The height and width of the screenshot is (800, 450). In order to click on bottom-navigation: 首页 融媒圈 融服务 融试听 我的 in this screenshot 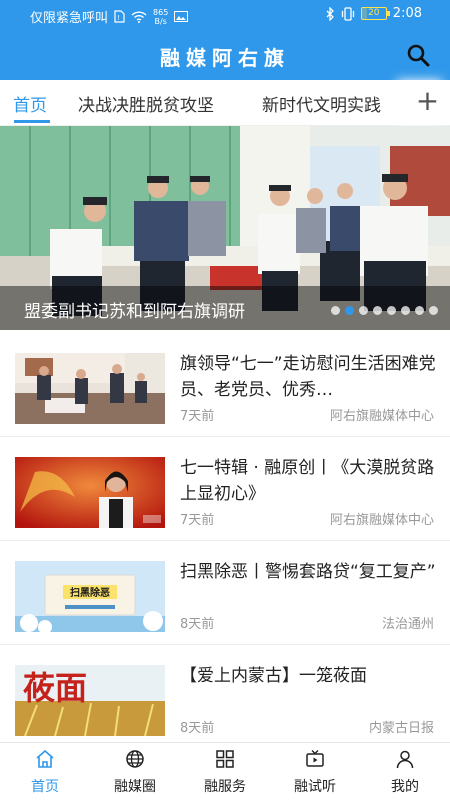, I will do `click(225, 771)`.